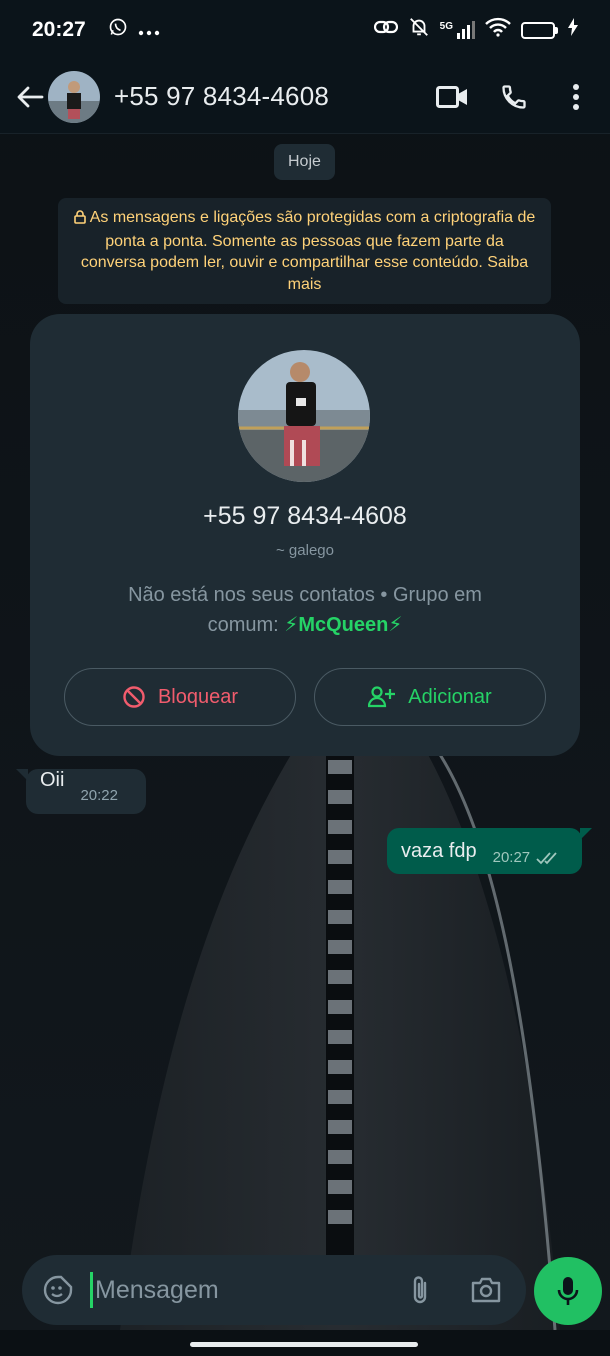 Image resolution: width=610 pixels, height=1356 pixels. What do you see at coordinates (498, 30) in the screenshot?
I see `wifi-icon` at bounding box center [498, 30].